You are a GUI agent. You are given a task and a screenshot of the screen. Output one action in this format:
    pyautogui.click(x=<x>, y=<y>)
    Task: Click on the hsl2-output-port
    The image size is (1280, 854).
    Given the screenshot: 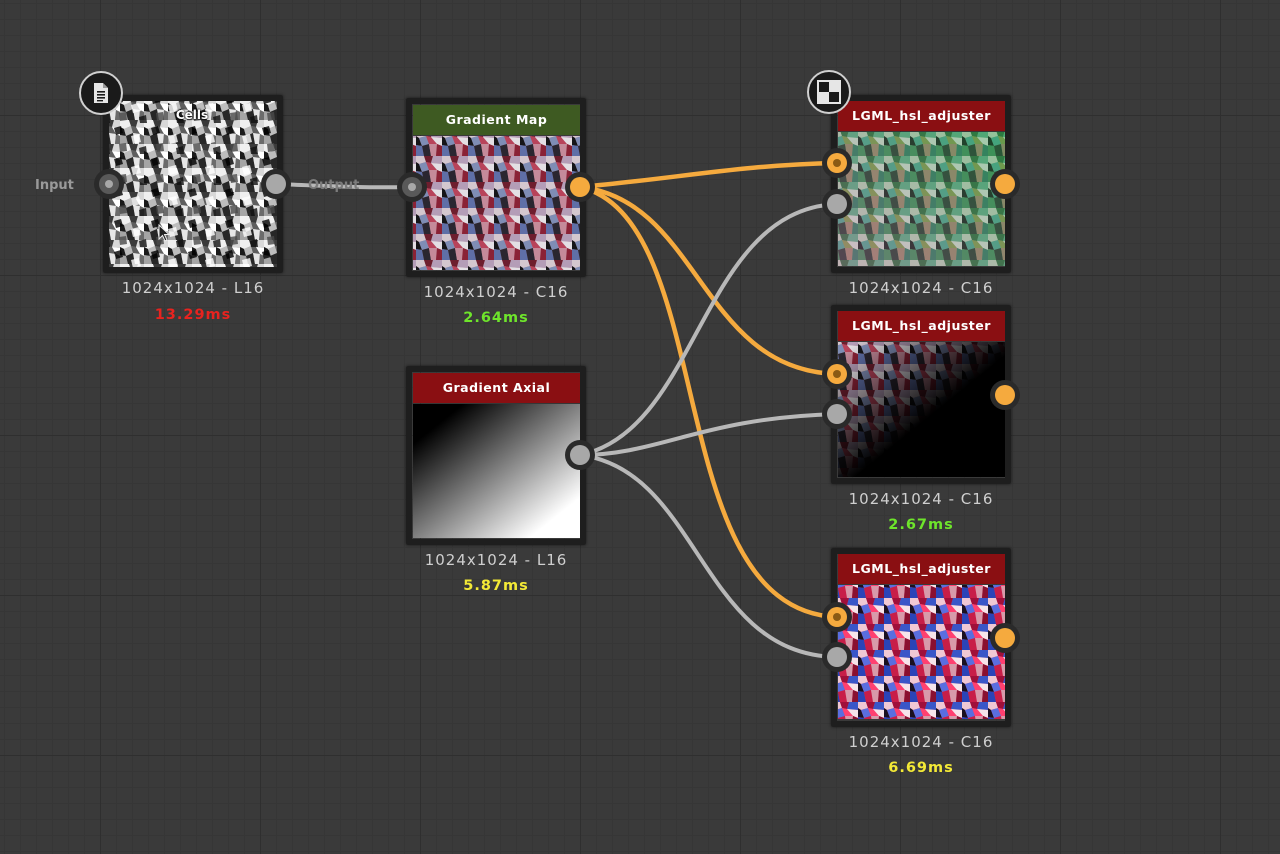 What is the action you would take?
    pyautogui.click(x=1005, y=395)
    